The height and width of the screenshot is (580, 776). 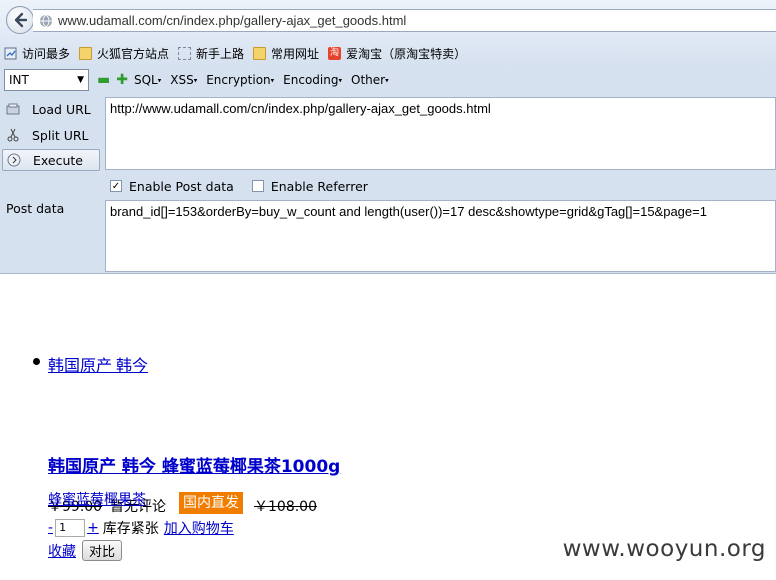 I want to click on bookmarks-bar: 访问最多 火狐官方站点 新手上路 常用网址 淘 爱淘宝（原淘宝特卖）, so click(x=388, y=53).